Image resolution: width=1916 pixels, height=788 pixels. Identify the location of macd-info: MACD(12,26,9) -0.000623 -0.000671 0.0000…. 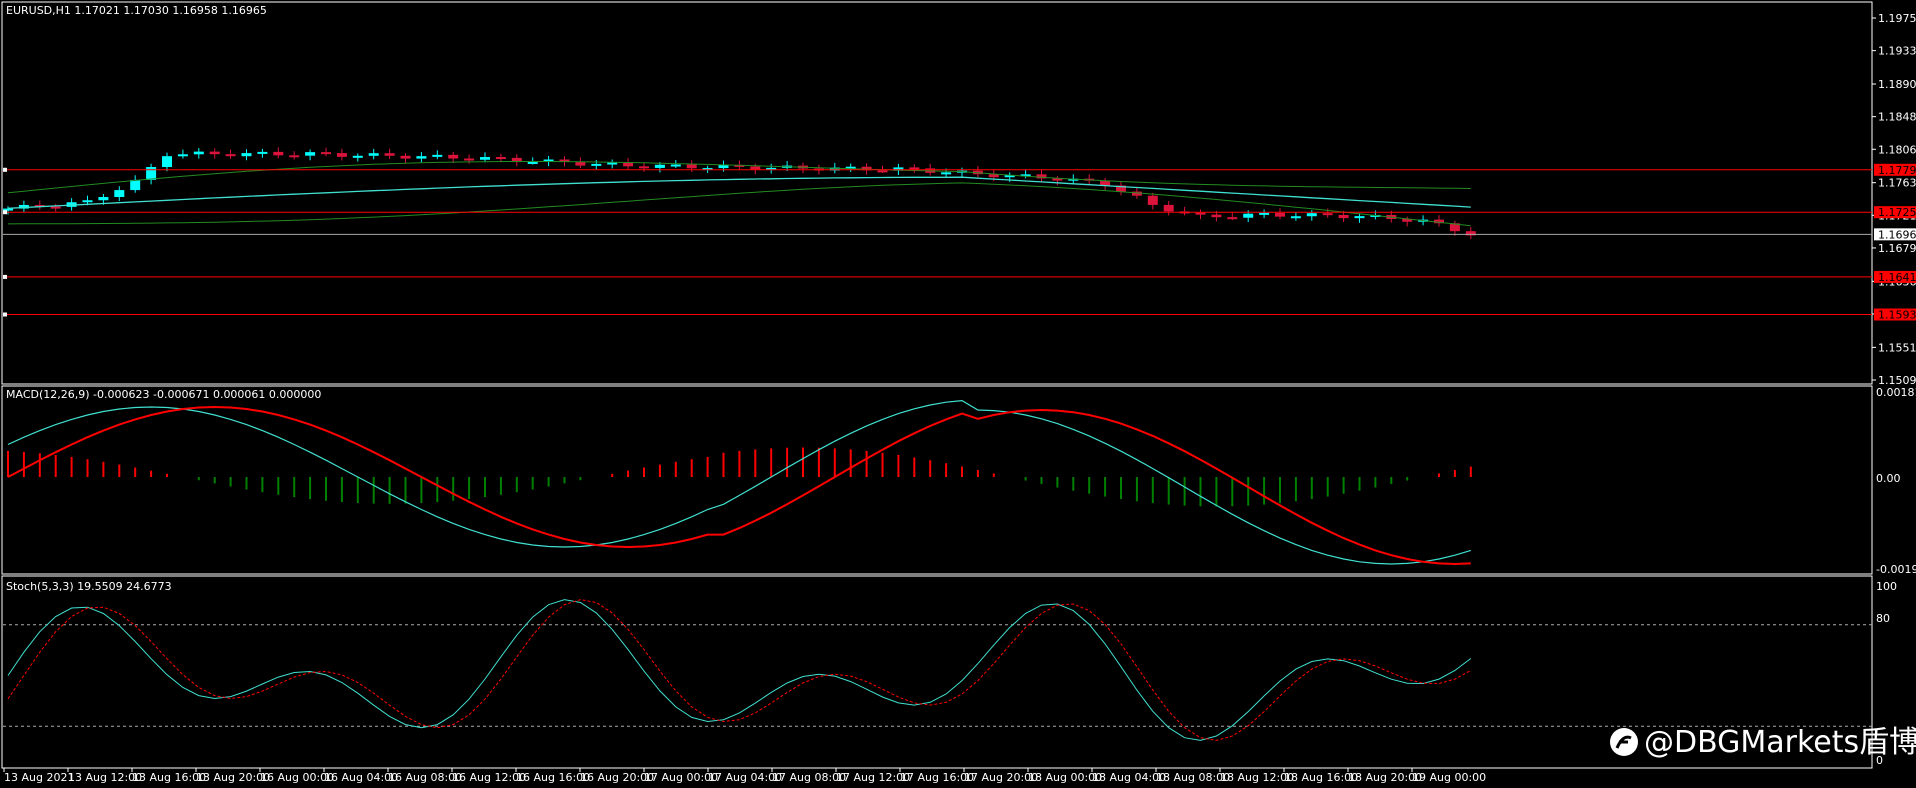
(163, 394).